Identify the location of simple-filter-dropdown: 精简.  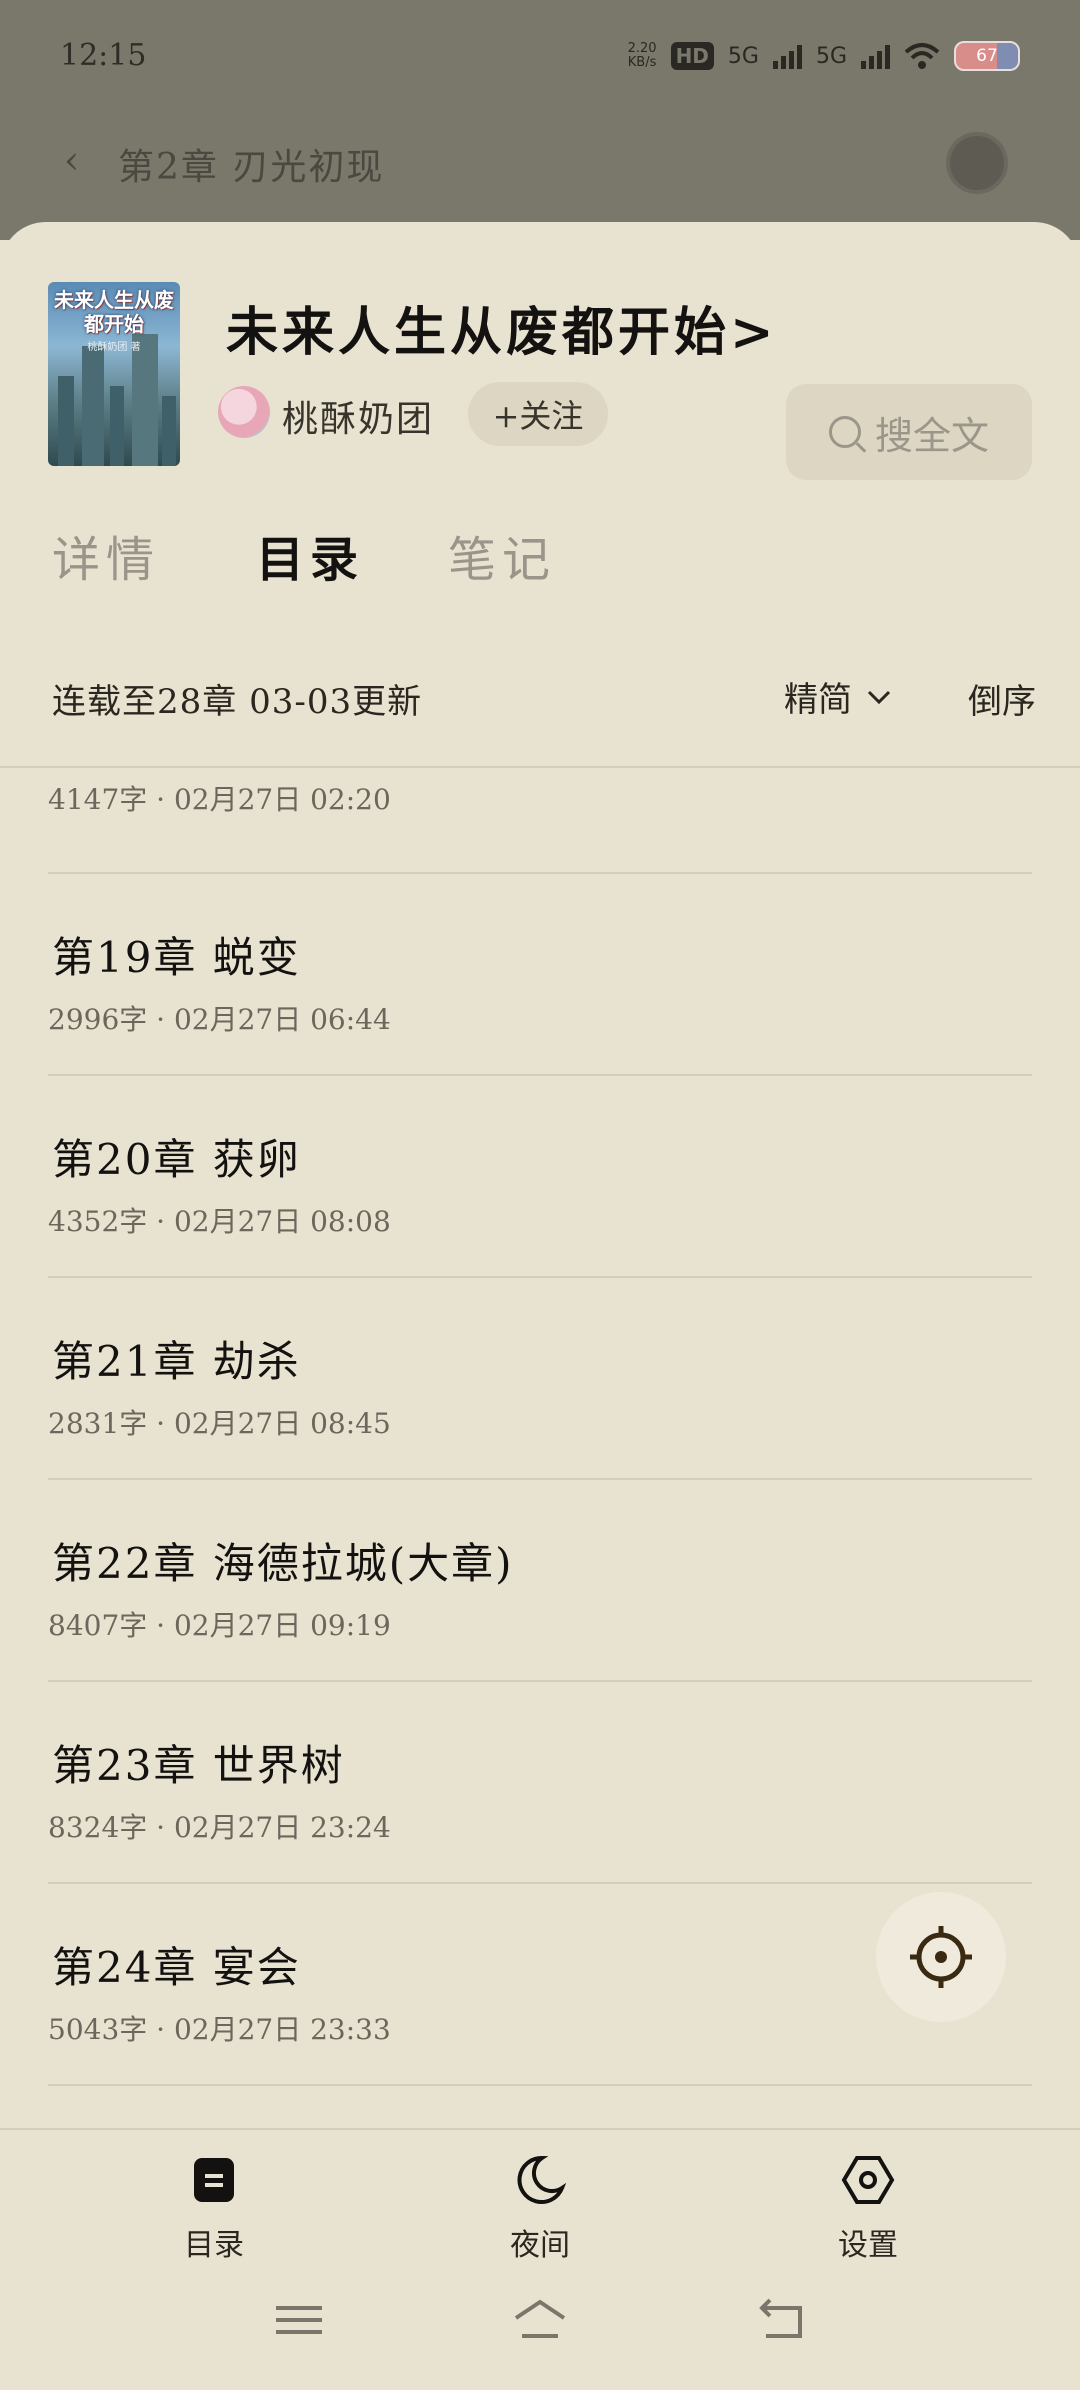
(838, 696).